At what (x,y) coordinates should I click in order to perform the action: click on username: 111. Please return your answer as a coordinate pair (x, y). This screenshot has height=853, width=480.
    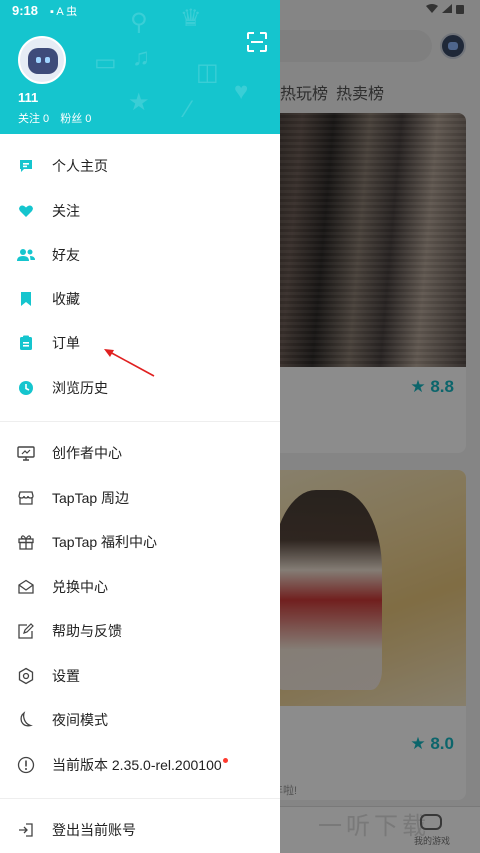
    Looking at the image, I should click on (28, 97).